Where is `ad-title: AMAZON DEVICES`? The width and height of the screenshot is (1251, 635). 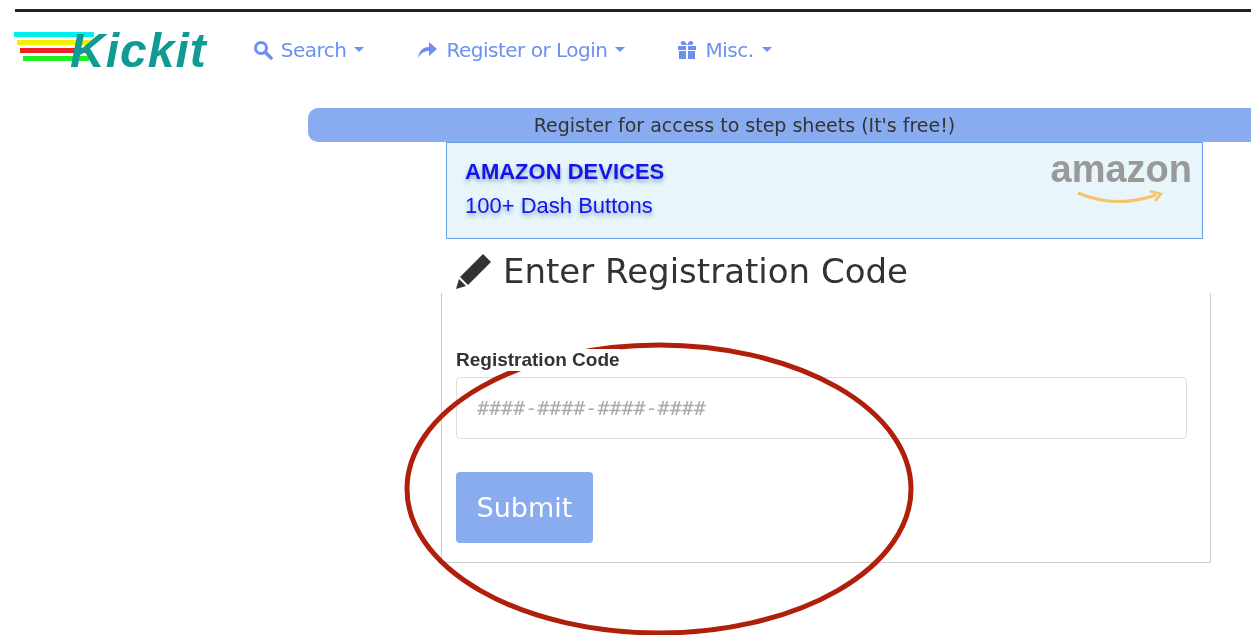 ad-title: AMAZON DEVICES is located at coordinates (565, 172).